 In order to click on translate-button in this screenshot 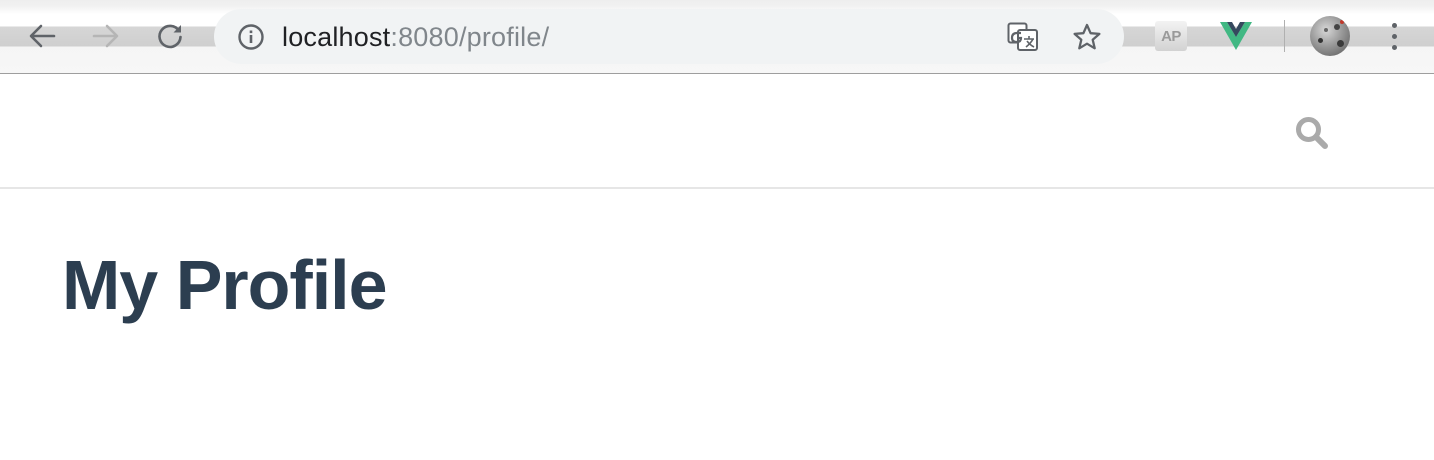, I will do `click(1023, 37)`.